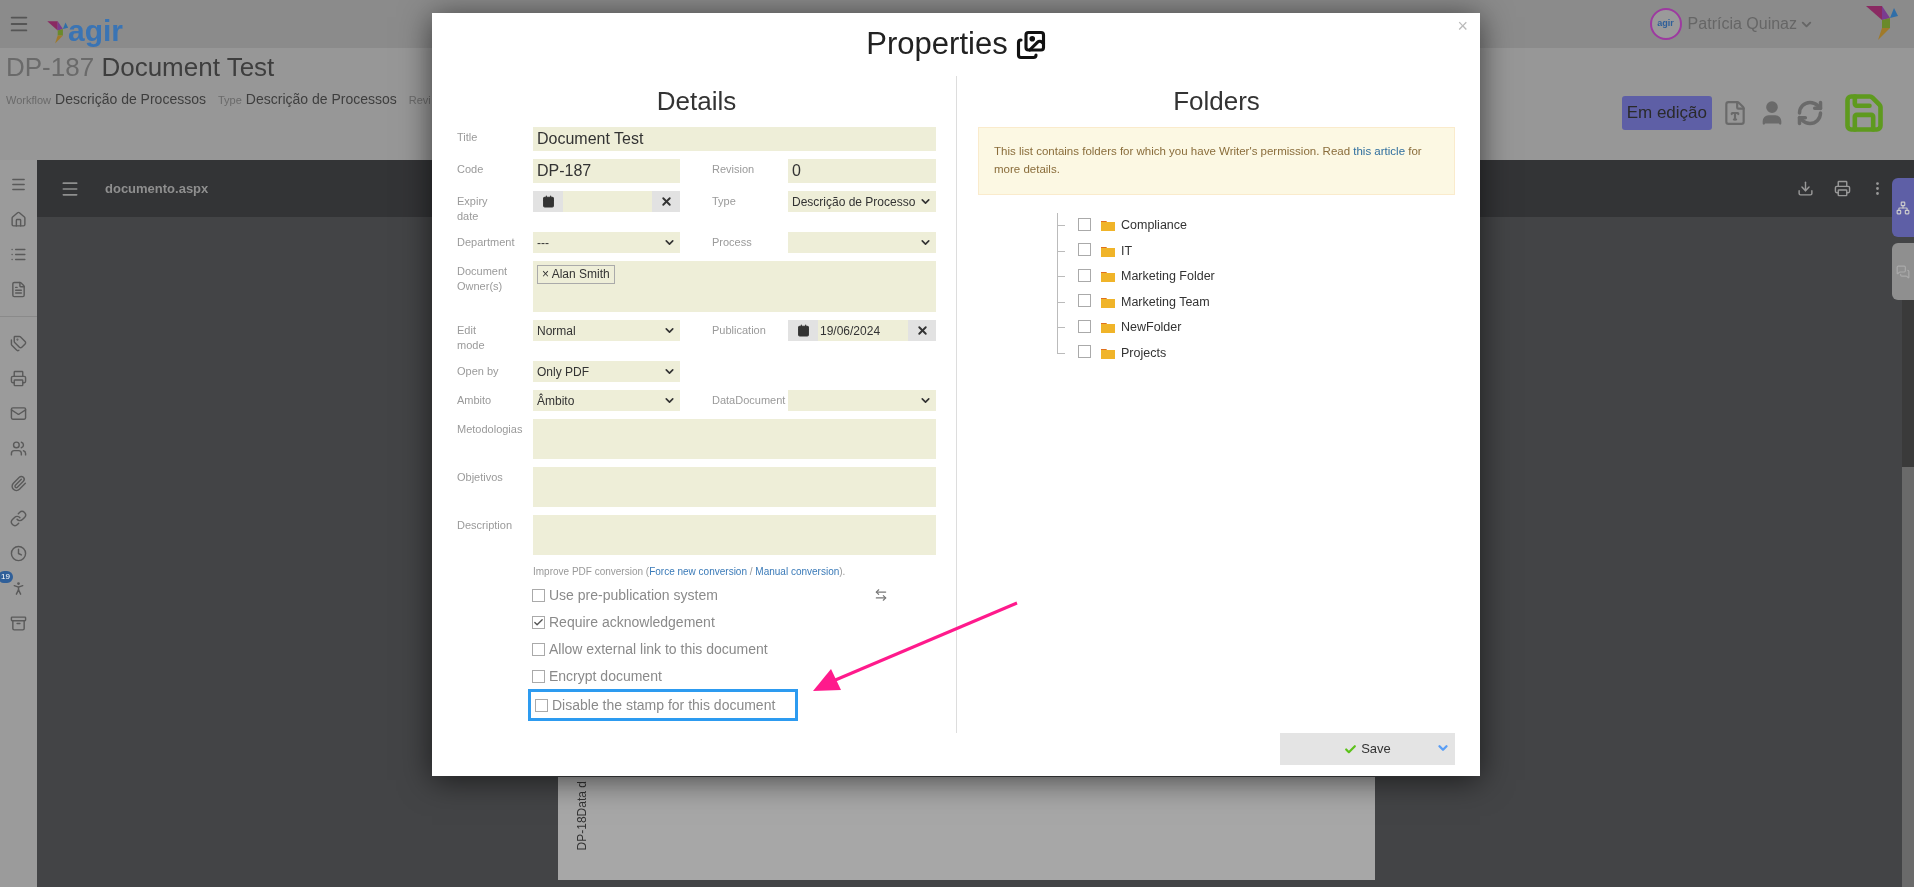 This screenshot has width=1914, height=887. What do you see at coordinates (475, 400) in the screenshot?
I see `field-label: Ambito` at bounding box center [475, 400].